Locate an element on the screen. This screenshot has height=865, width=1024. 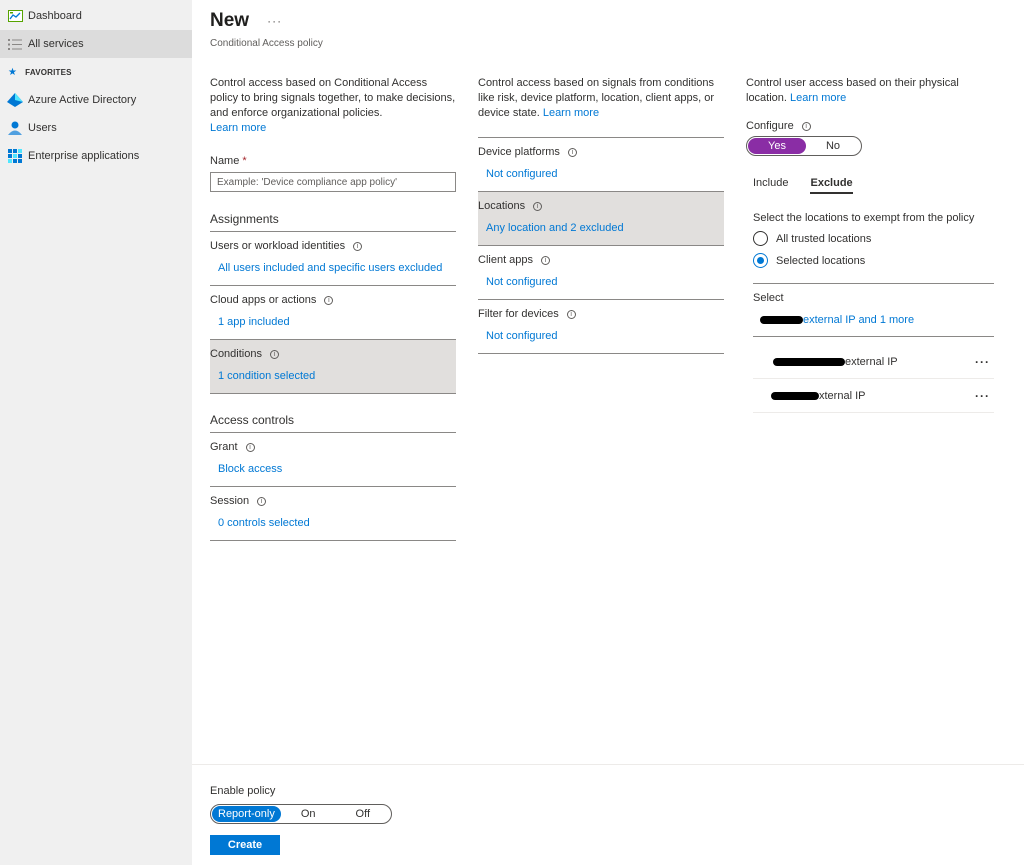
sidebar-item-dashboard: Dashboard is located at coordinates (96, 16).